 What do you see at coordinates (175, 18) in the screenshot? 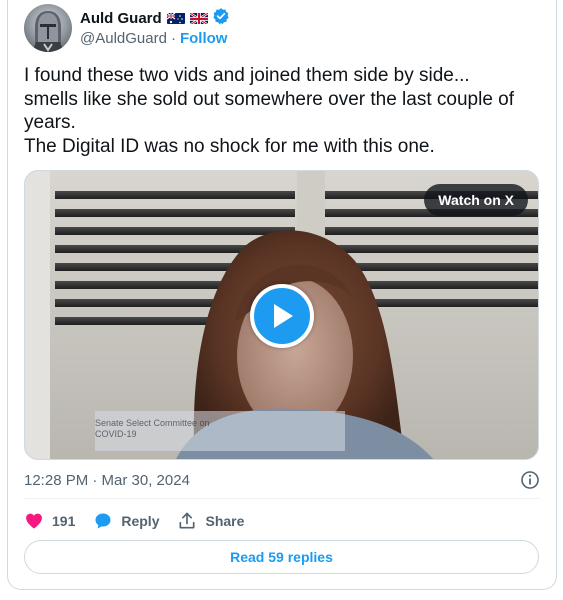
I see `australia-flag-icon` at bounding box center [175, 18].